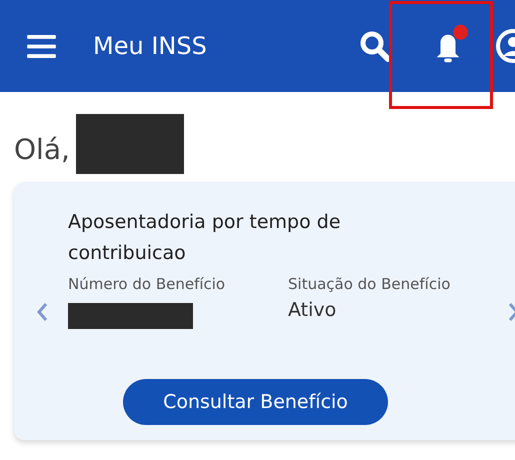 Image resolution: width=515 pixels, height=460 pixels. Describe the element at coordinates (41, 46) in the screenshot. I see `menu-icon` at that location.